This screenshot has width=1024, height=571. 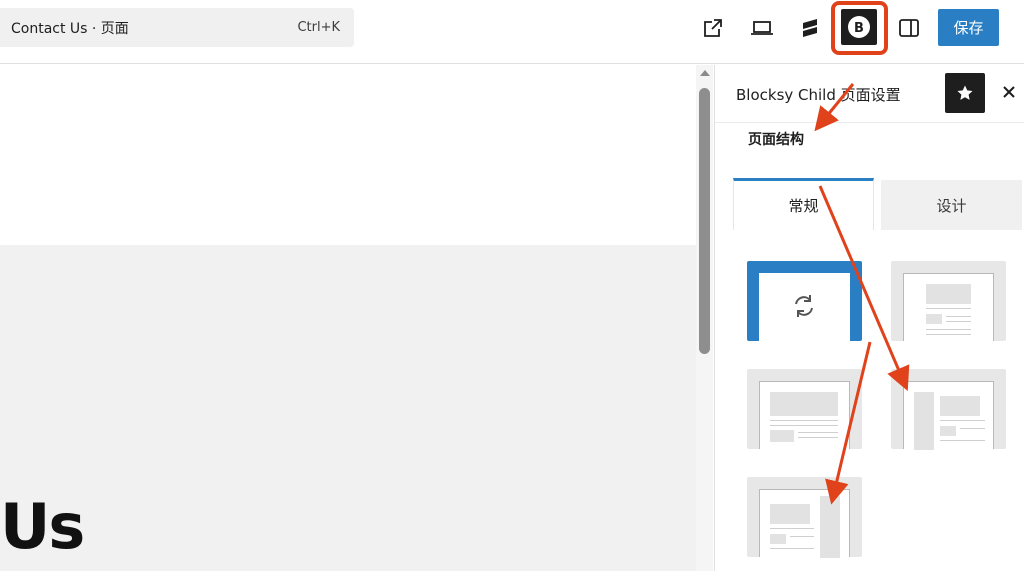 I want to click on settings-tabs: 常规 设计, so click(x=878, y=204).